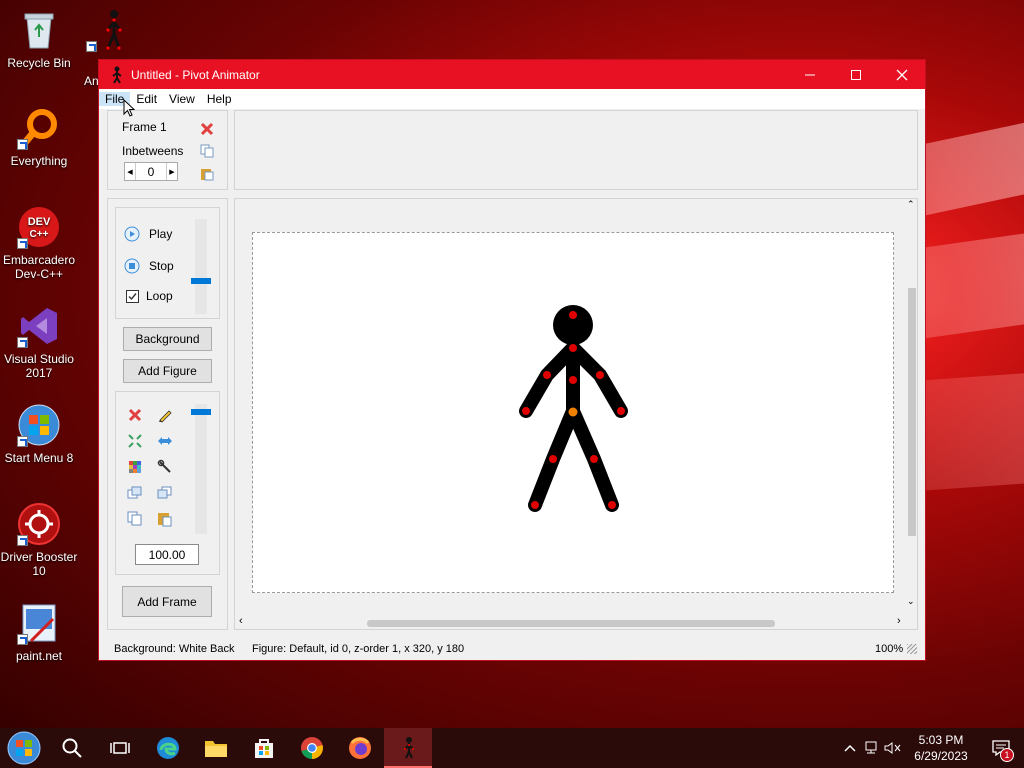 This screenshot has width=1024, height=768. I want to click on center-arrows-icon, so click(135, 441).